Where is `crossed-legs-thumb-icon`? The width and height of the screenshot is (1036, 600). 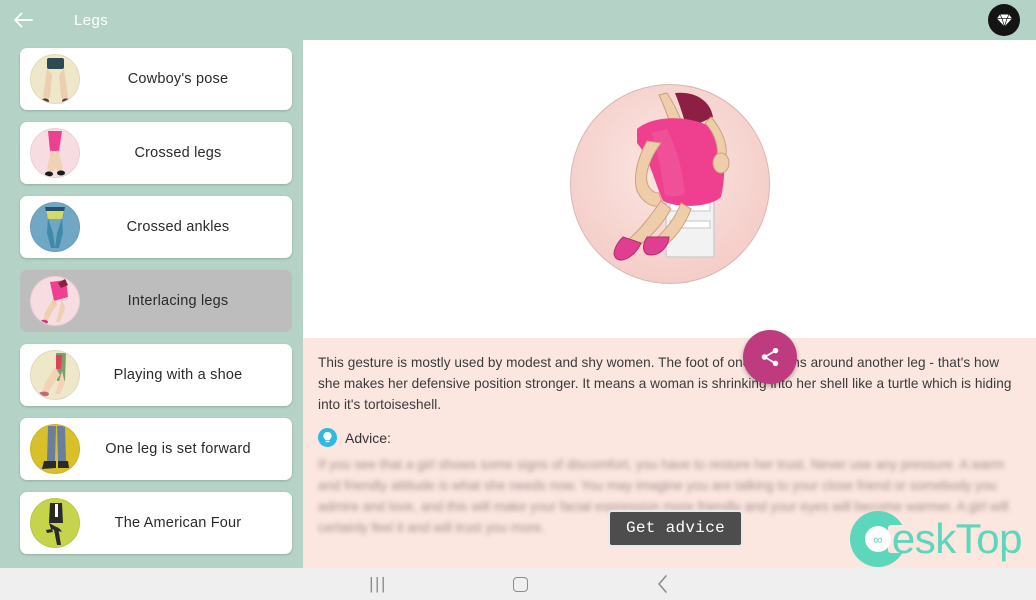
crossed-legs-thumb-icon is located at coordinates (55, 154).